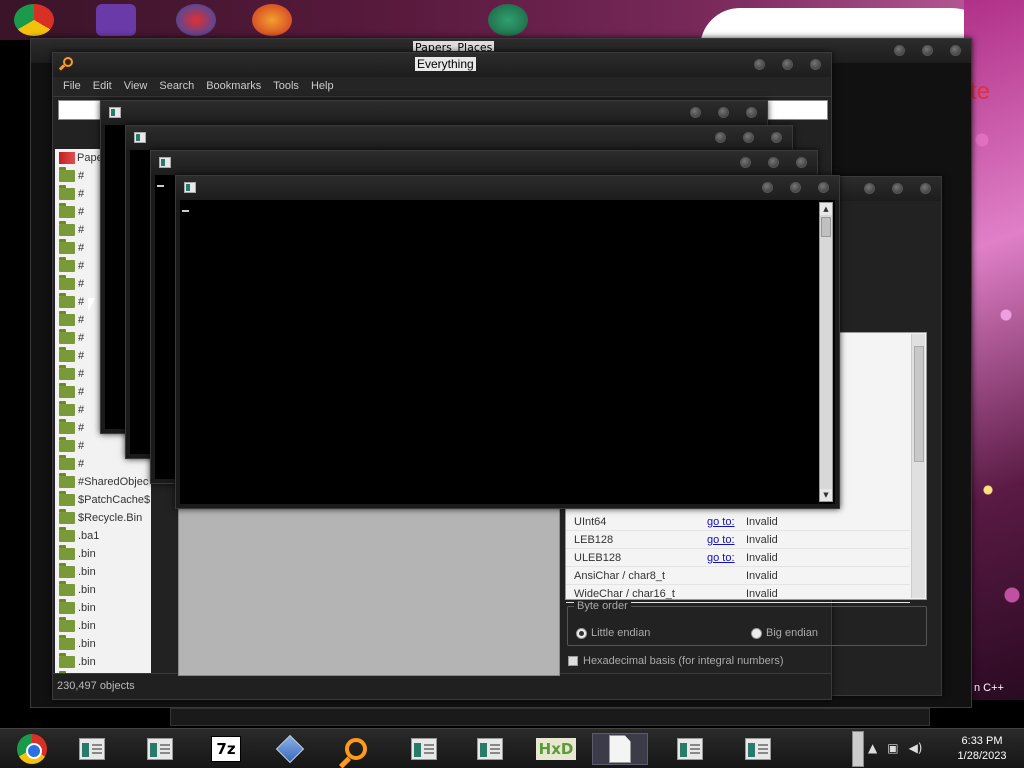 This screenshot has width=1024, height=768. I want to click on inspector-row: UInt64 go to: Invalid, so click(738, 522).